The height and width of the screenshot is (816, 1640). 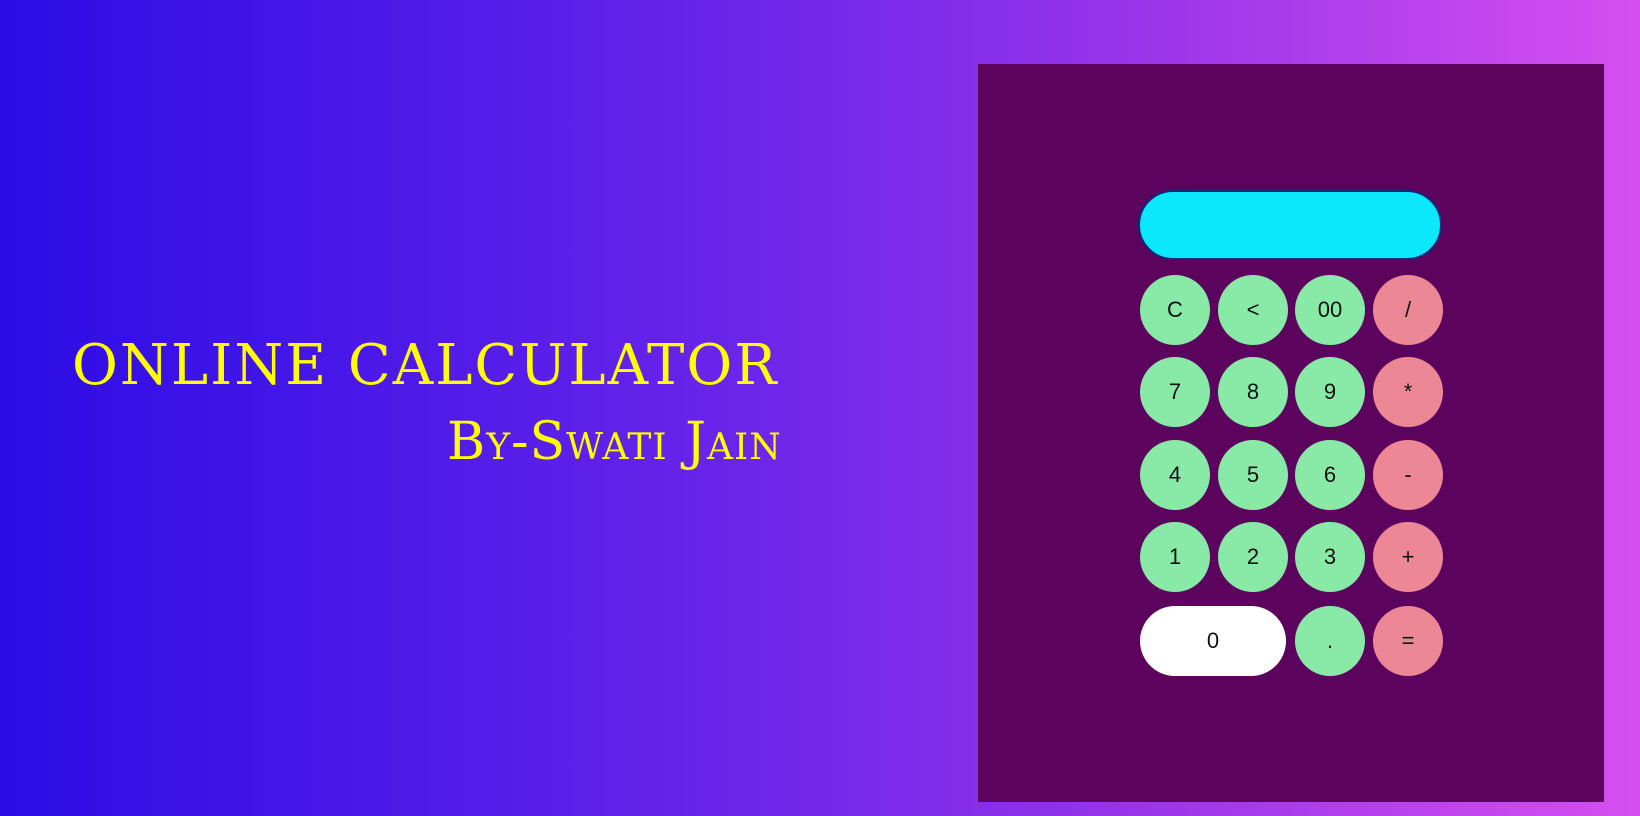 I want to click on hero-section: ONLINE CALCULATOR By-Swati Jain, so click(x=482, y=408).